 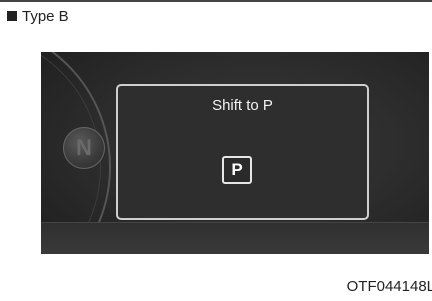 I want to click on popup-message: Shift to P, so click(x=242, y=105).